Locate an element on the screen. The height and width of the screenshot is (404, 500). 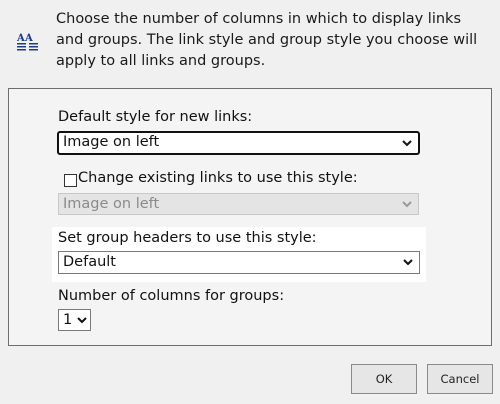
default-style-label: Default style for new links: is located at coordinates (155, 117).